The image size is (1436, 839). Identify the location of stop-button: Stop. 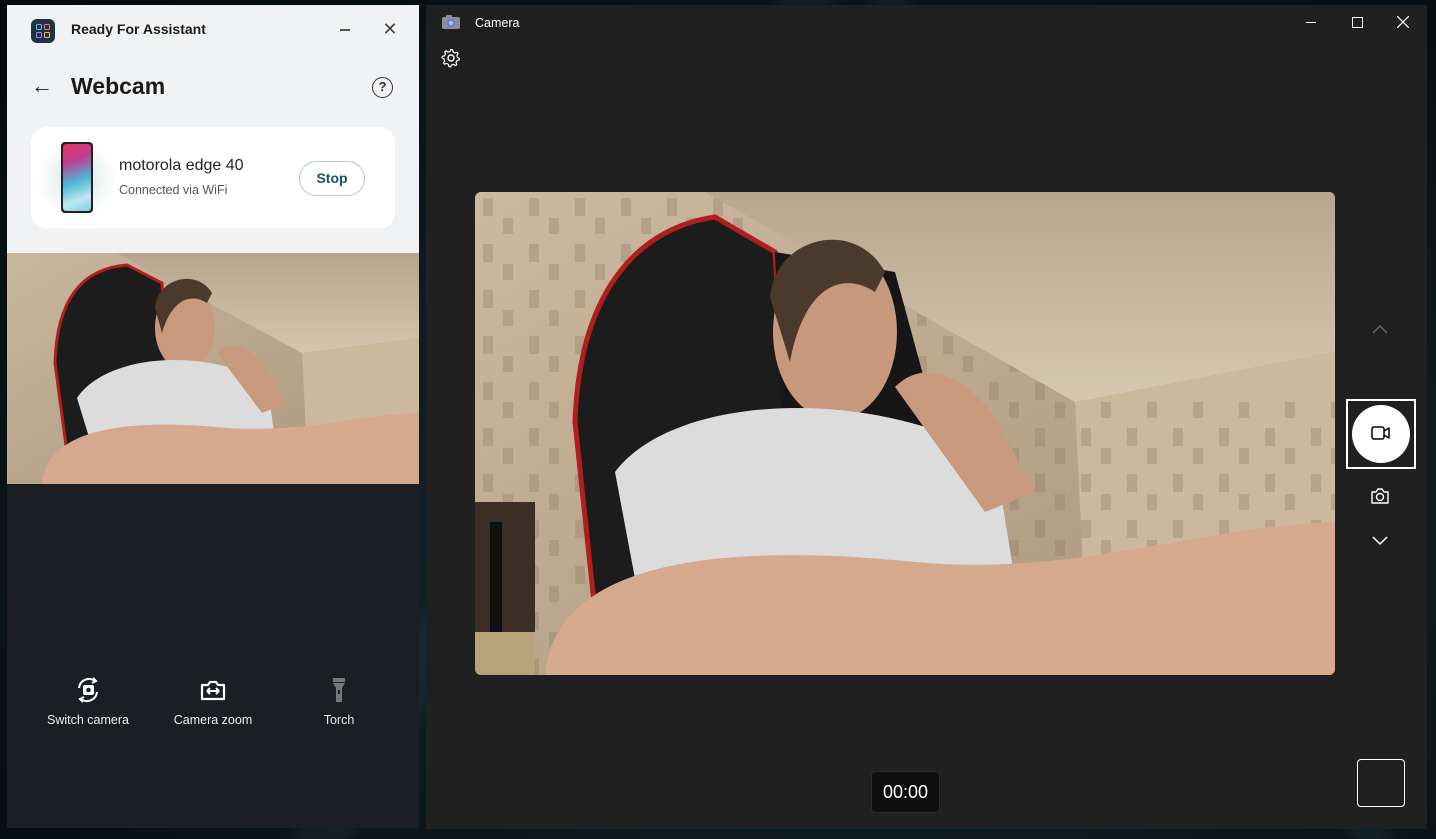
(332, 178).